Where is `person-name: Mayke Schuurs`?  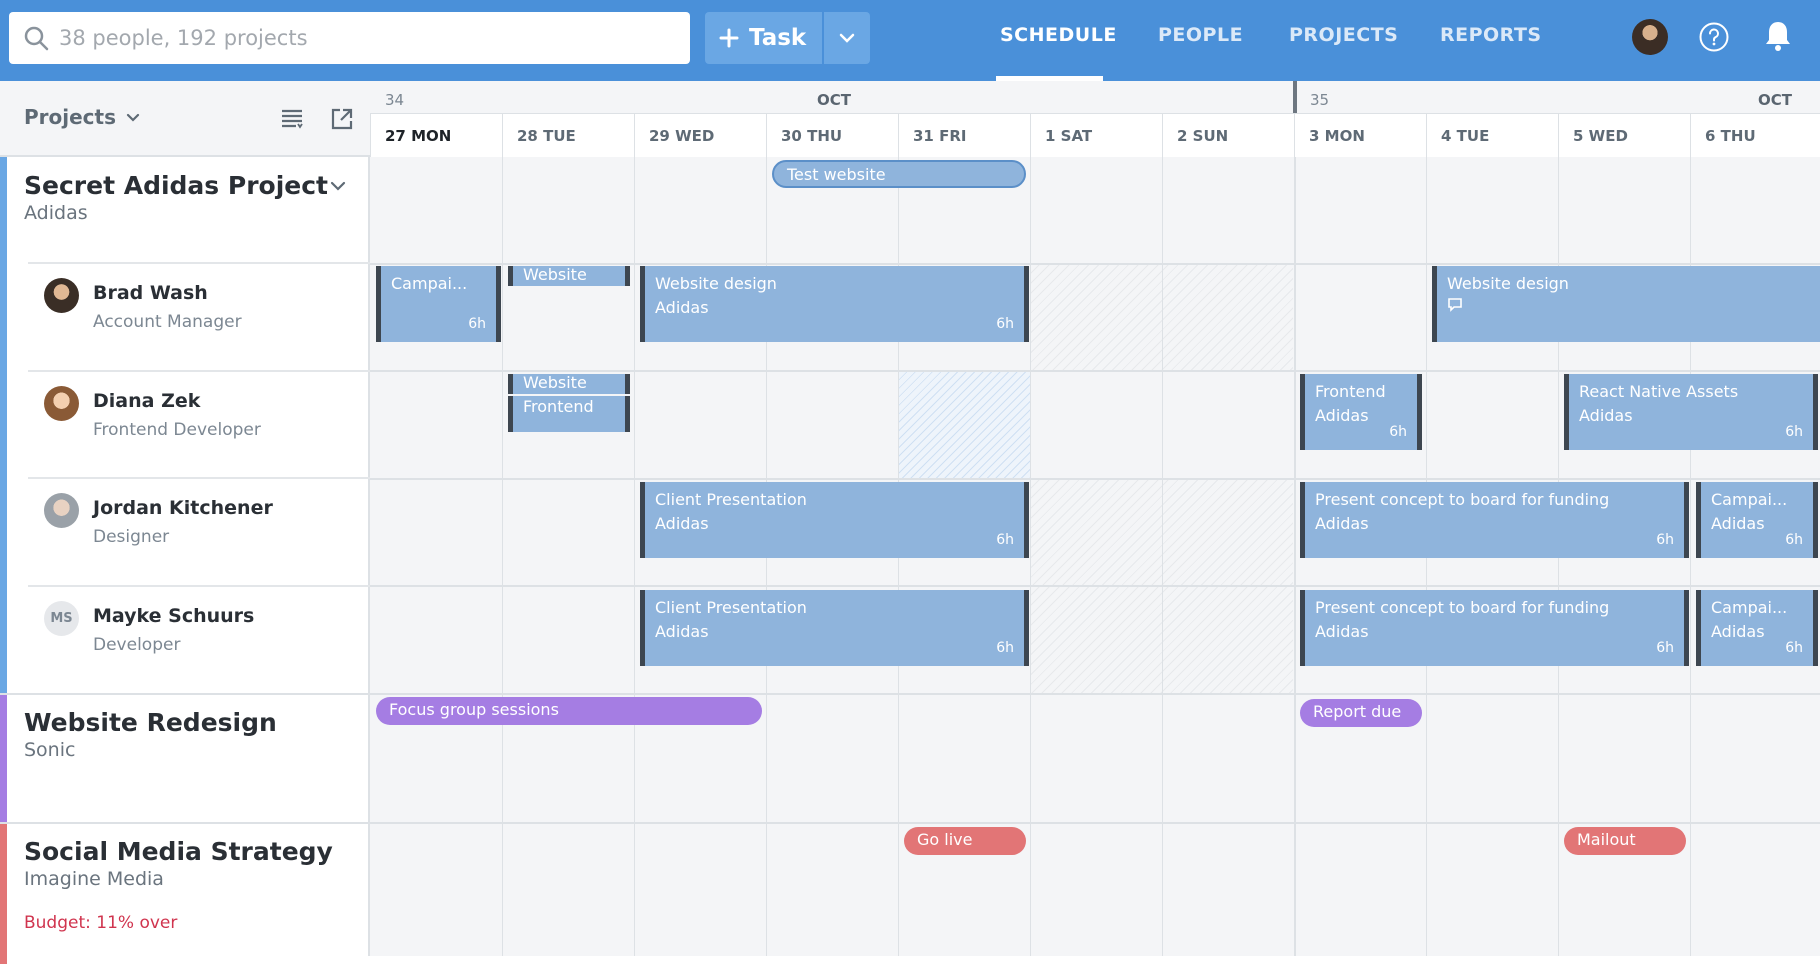 person-name: Mayke Schuurs is located at coordinates (174, 616).